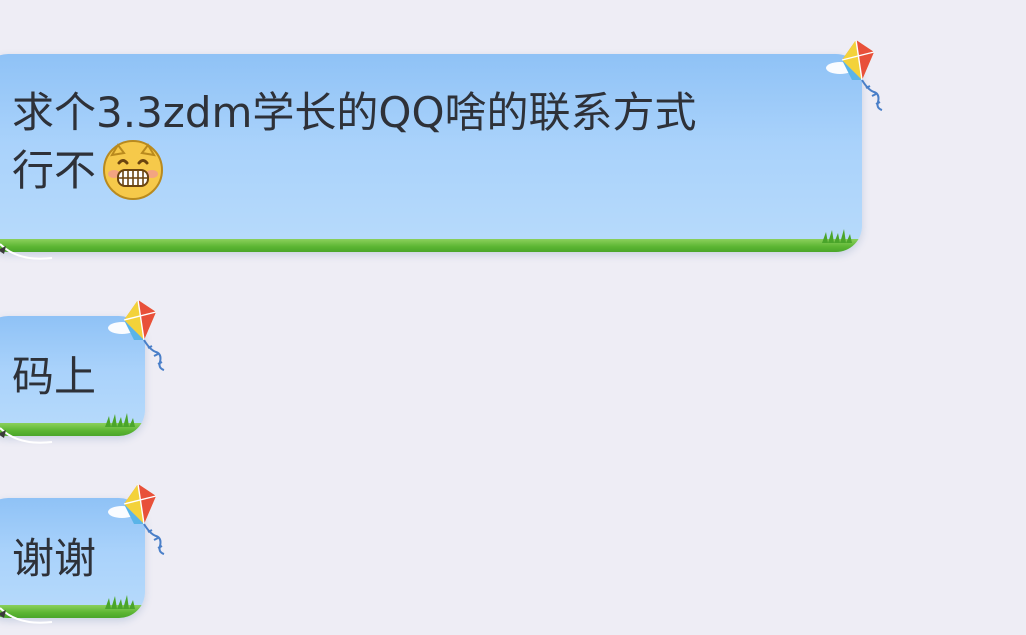 The height and width of the screenshot is (635, 1026). Describe the element at coordinates (431, 245) in the screenshot. I see `grass-strip` at that location.